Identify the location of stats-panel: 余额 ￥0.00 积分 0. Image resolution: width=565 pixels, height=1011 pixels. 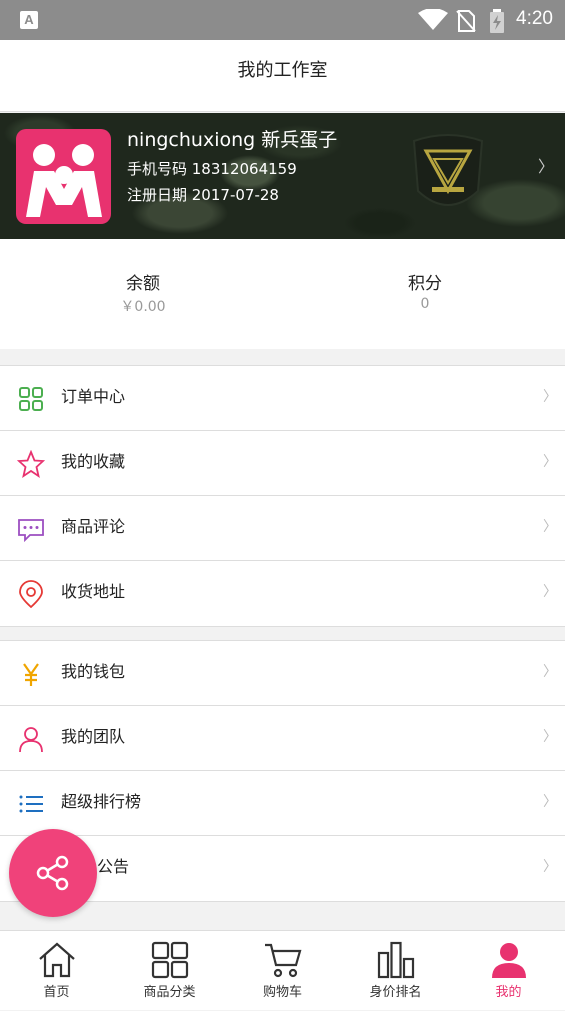
(282, 294).